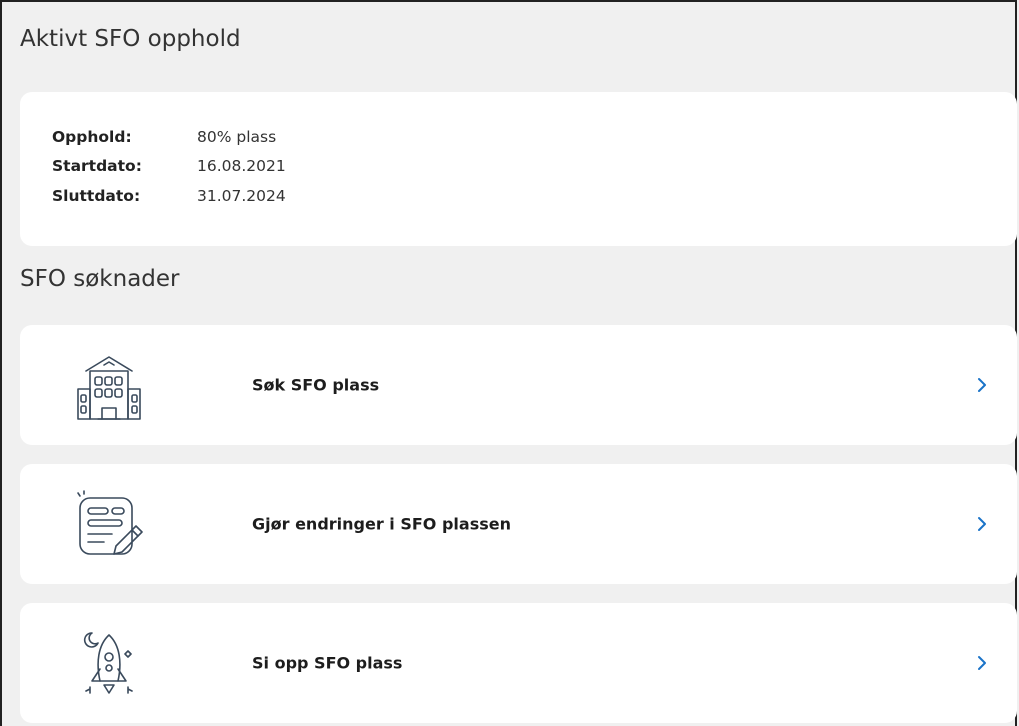 This screenshot has height=726, width=1019. Describe the element at coordinates (109, 386) in the screenshot. I see `school-building-icon` at that location.